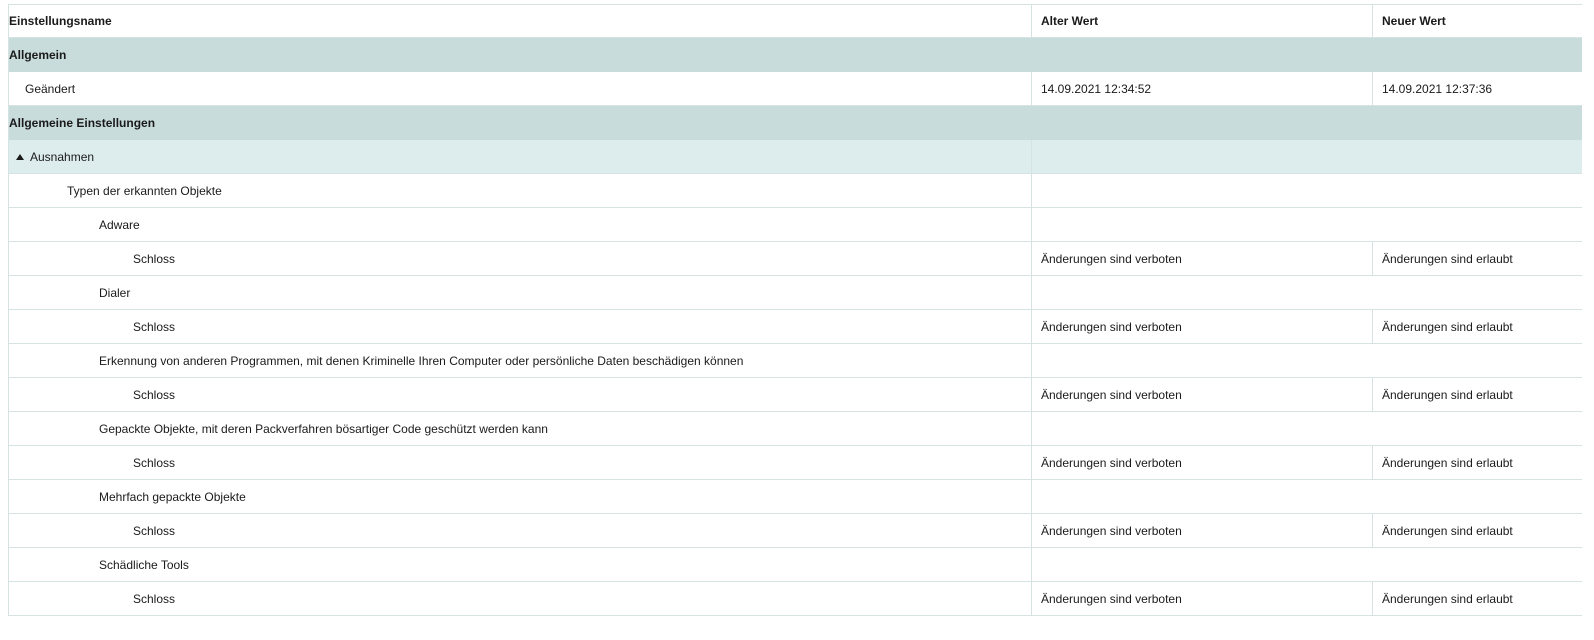 Image resolution: width=1594 pixels, height=640 pixels. What do you see at coordinates (1437, 88) in the screenshot?
I see `new-value: 14.09.2021 12:37:36` at bounding box center [1437, 88].